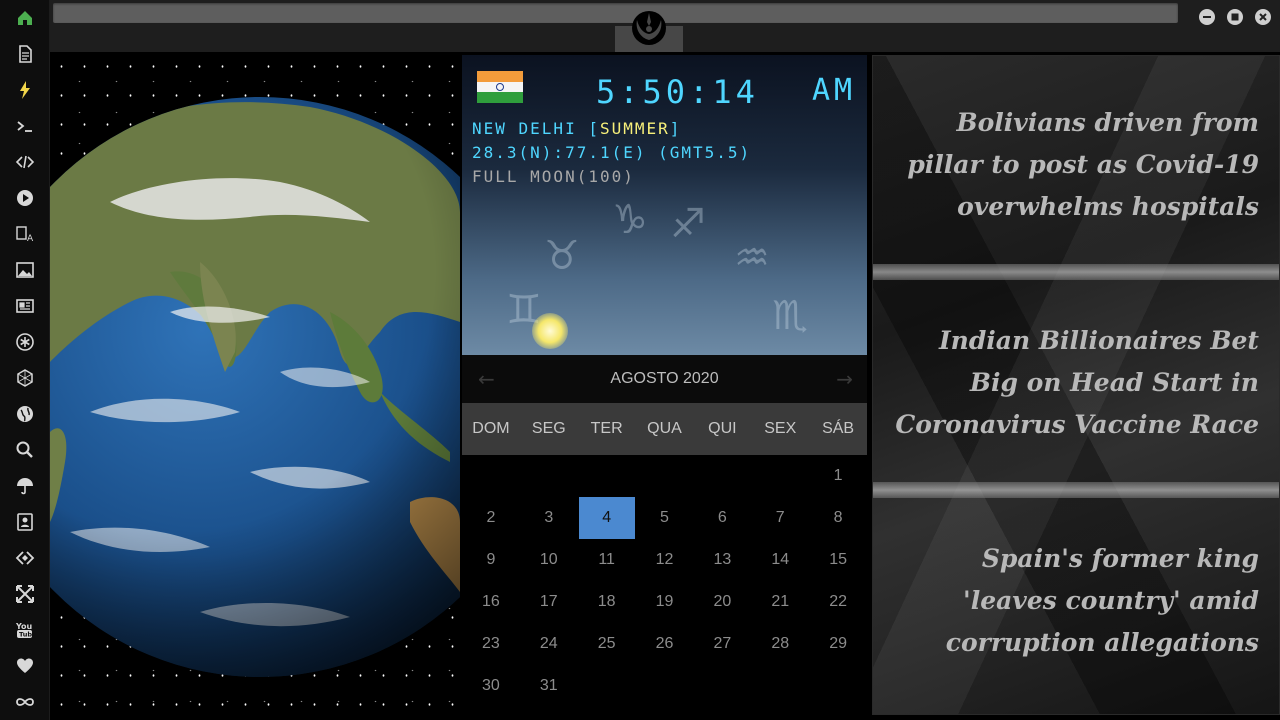 The width and height of the screenshot is (1280, 720). What do you see at coordinates (549, 602) in the screenshot?
I see `calendar-day: 17` at bounding box center [549, 602].